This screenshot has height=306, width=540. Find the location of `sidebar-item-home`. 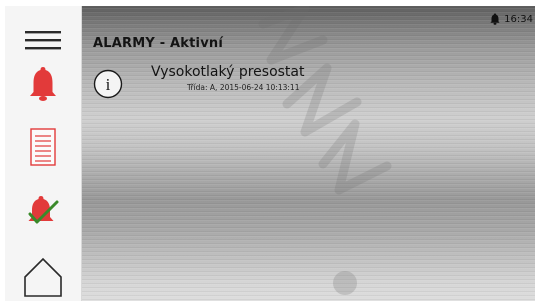

sidebar-item-home is located at coordinates (43, 277).